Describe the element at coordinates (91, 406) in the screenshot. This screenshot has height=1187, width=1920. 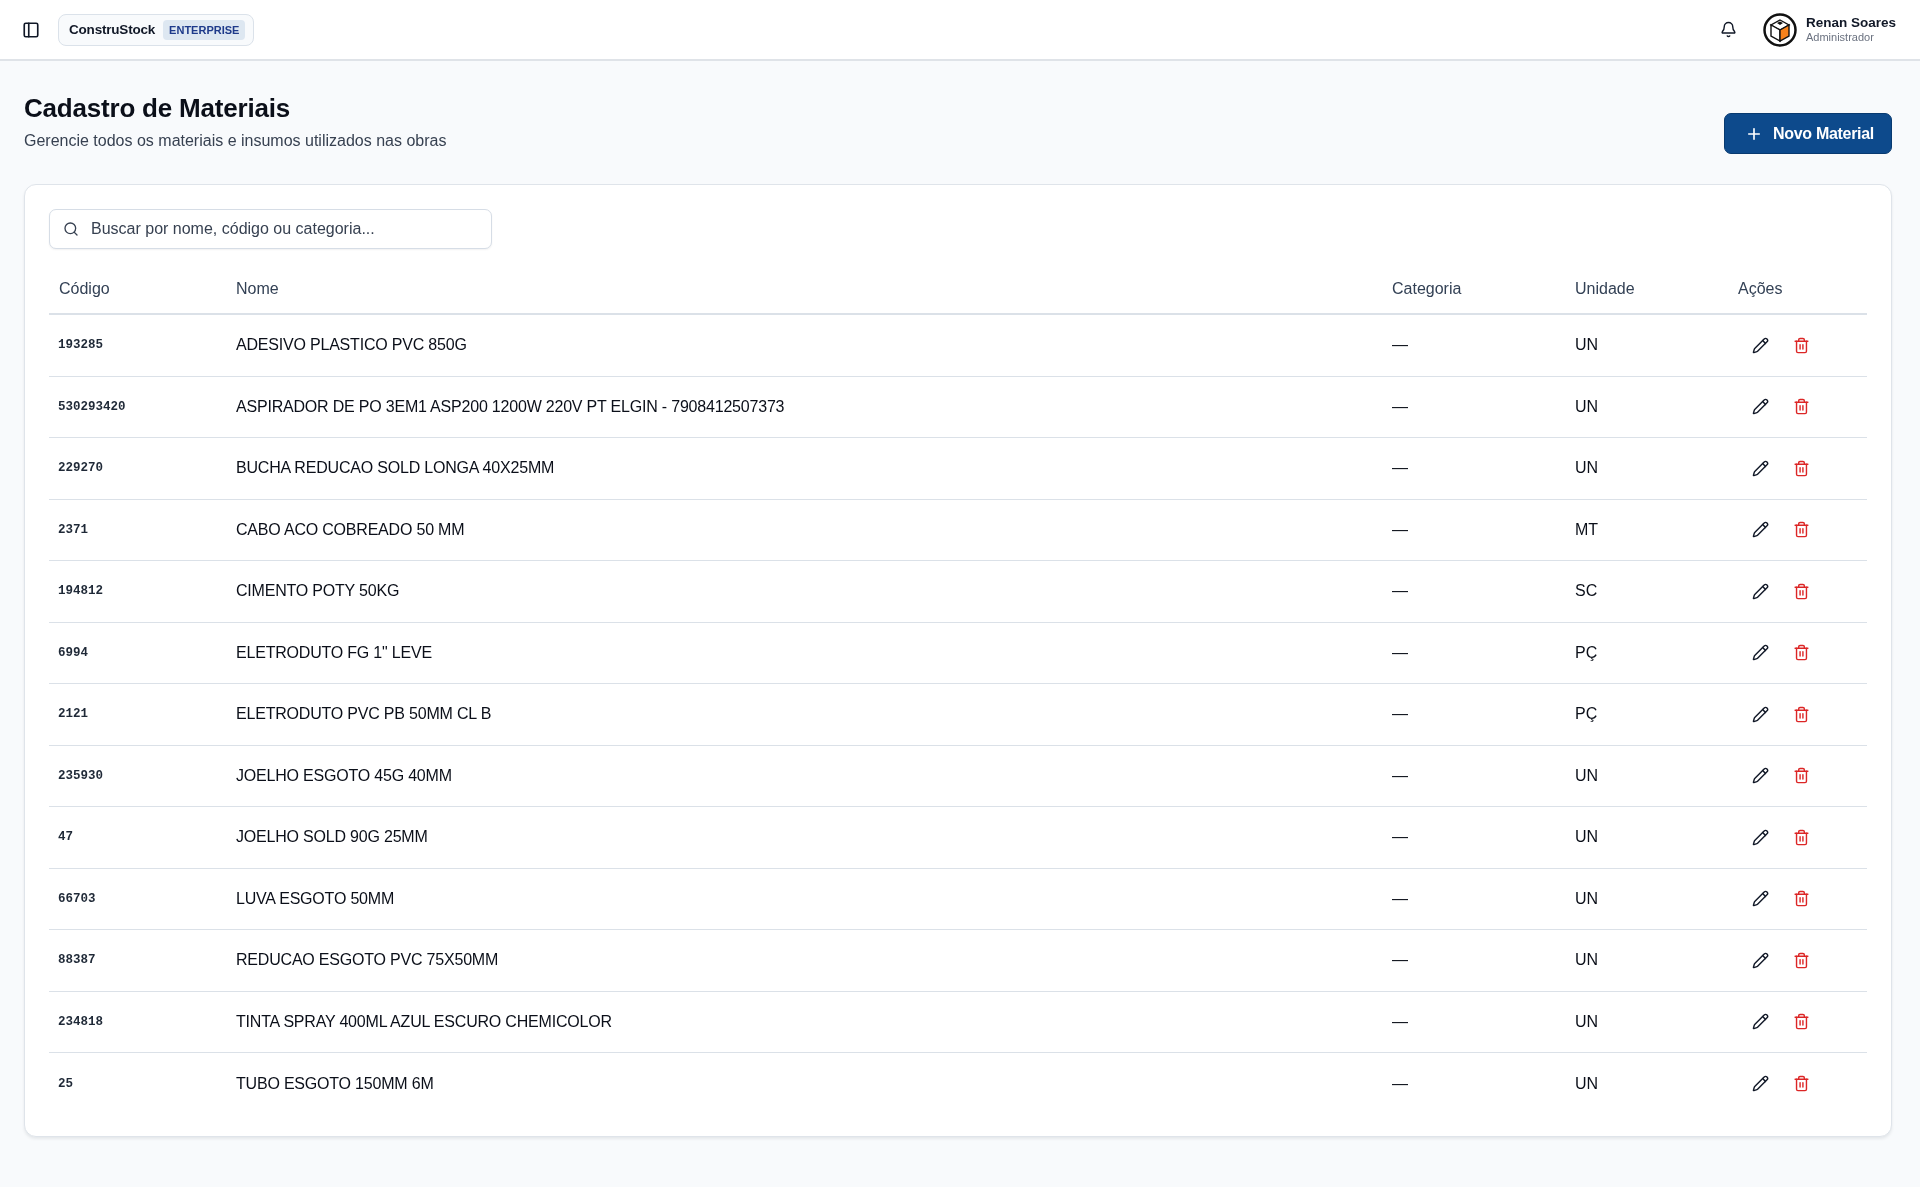
I see `code-cell-text: 530293420` at that location.